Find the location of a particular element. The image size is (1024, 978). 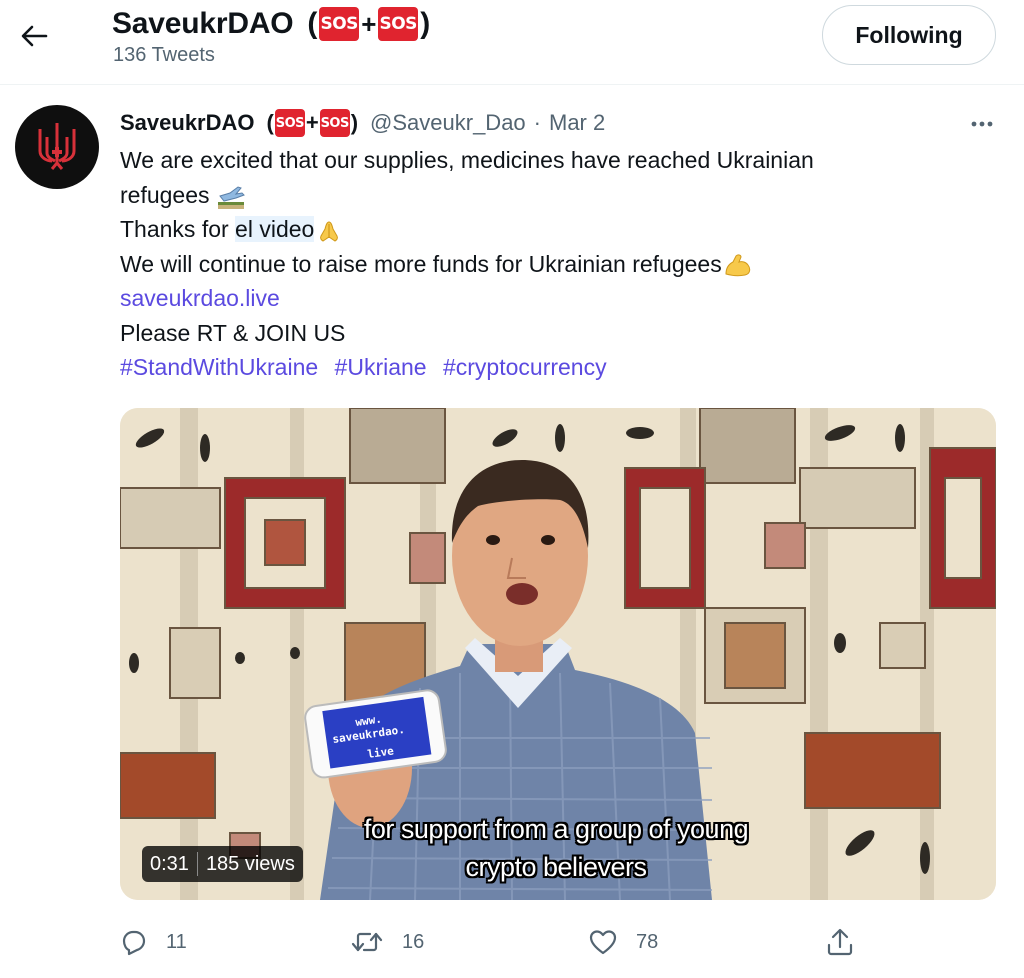

divider is located at coordinates (197, 864).